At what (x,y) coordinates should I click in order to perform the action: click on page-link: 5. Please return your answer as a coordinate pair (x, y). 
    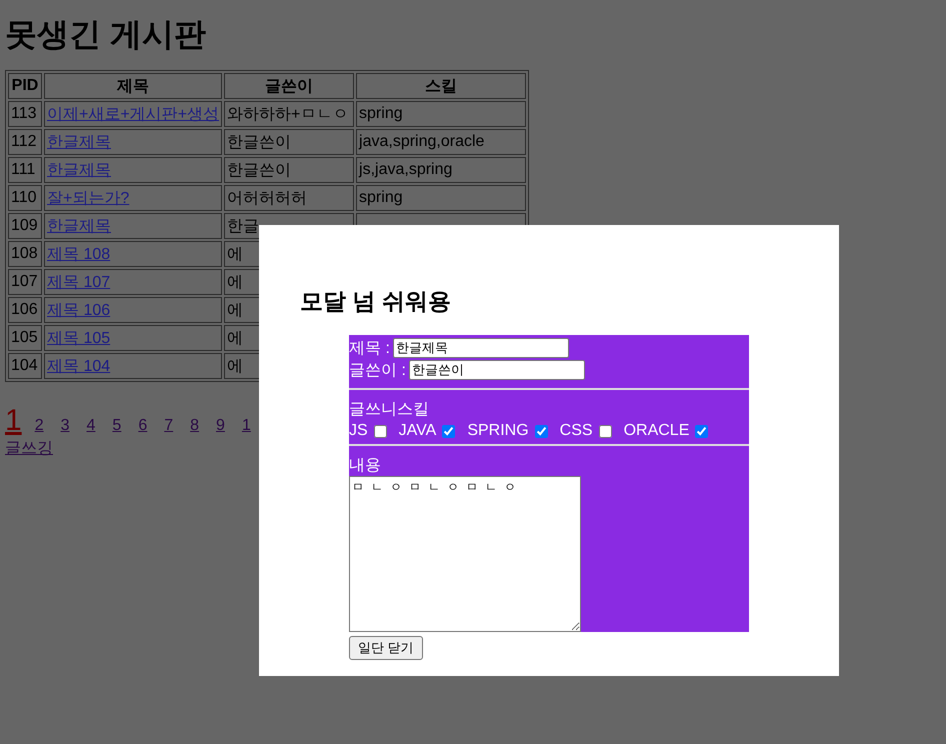
    Looking at the image, I should click on (117, 426).